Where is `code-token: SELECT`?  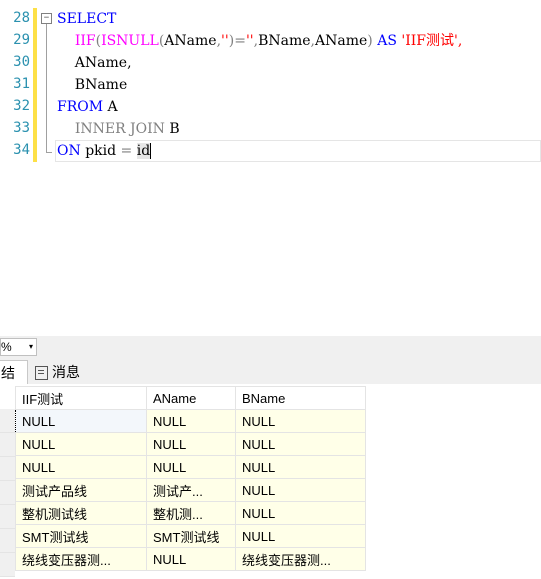
code-token: SELECT is located at coordinates (87, 19).